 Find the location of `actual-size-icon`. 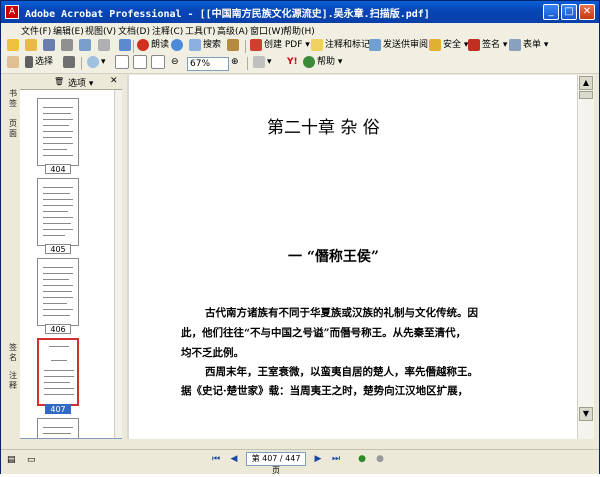

actual-size-icon is located at coordinates (123, 62).